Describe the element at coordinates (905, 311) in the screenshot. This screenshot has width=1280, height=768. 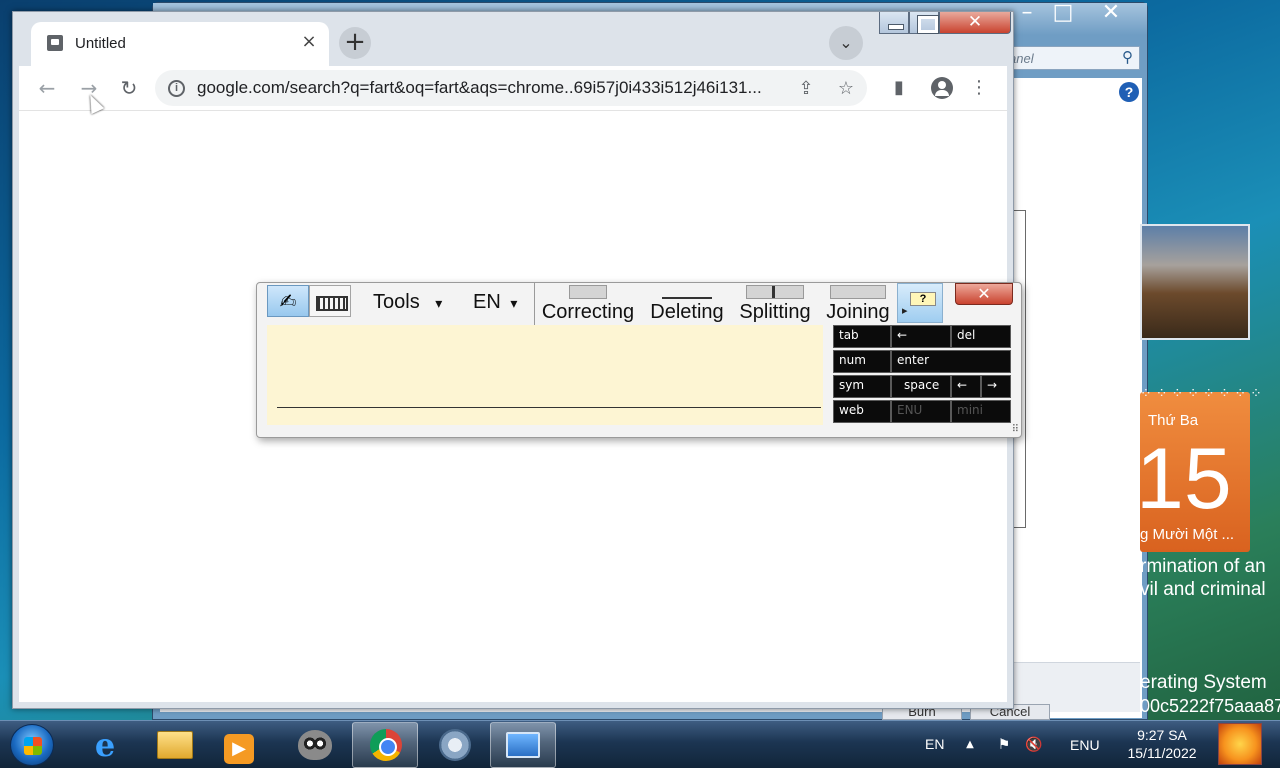
I see `triangle-right-icon: ▸` at that location.